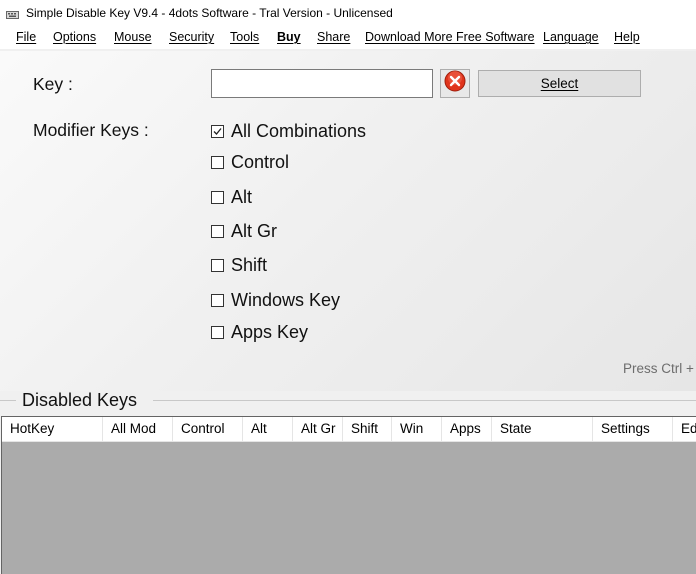  Describe the element at coordinates (633, 429) in the screenshot. I see `column-header-settings: Settings` at that location.